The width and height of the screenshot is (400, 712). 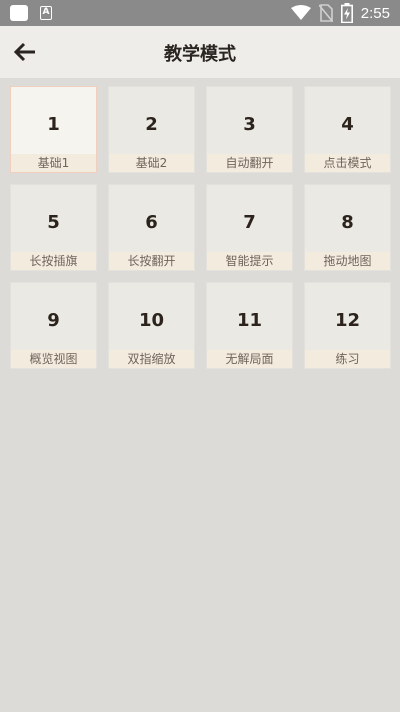 I want to click on level-tile-2: 2 基础2, so click(x=151, y=129).